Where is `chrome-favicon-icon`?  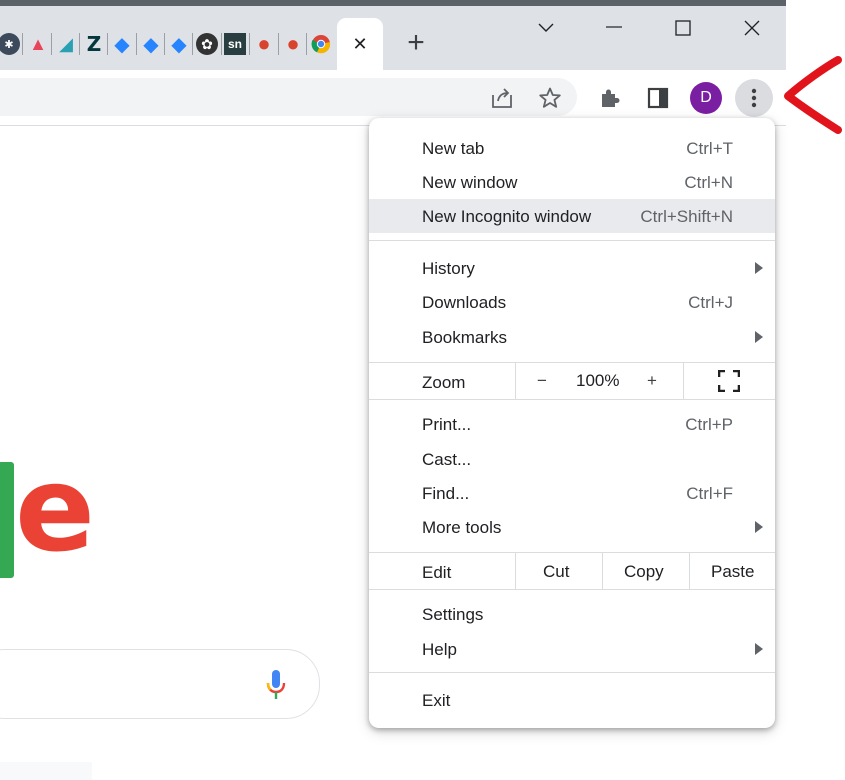
chrome-favicon-icon is located at coordinates (321, 44).